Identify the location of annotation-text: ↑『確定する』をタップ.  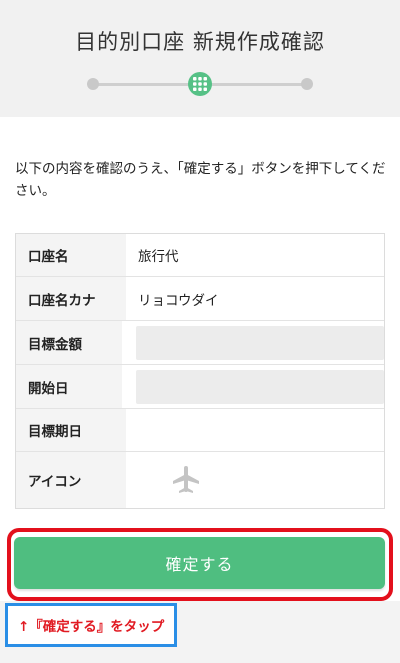
(91, 627).